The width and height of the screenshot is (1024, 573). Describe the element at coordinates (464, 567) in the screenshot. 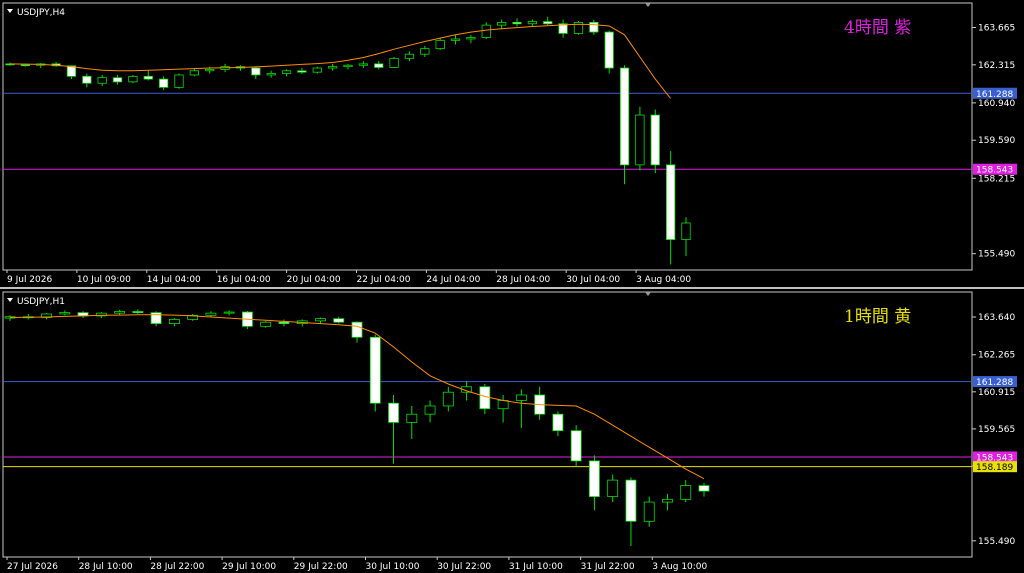

I see `x-tick-label: 30 Jul 22:00` at that location.